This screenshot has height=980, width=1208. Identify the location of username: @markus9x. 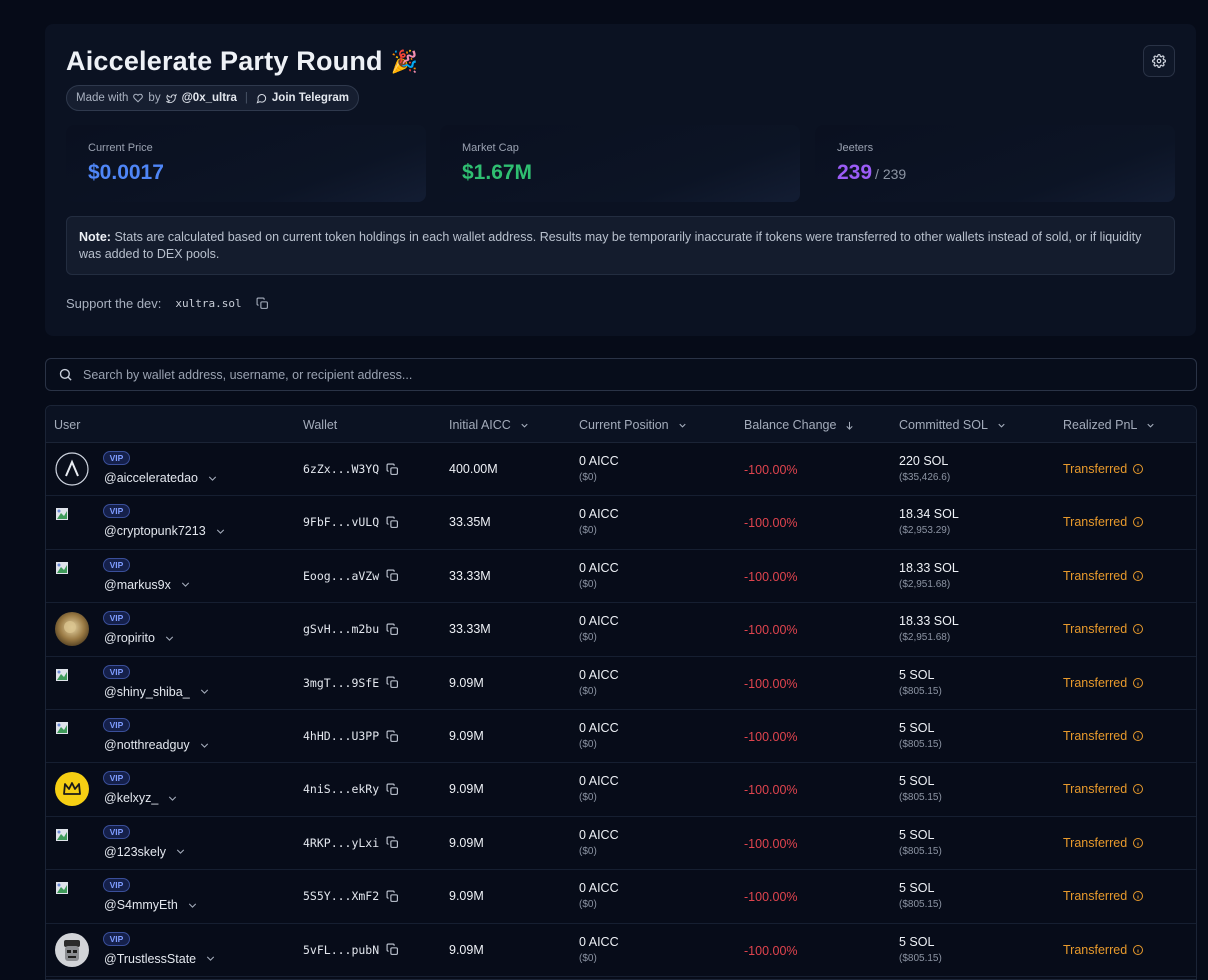
(148, 585).